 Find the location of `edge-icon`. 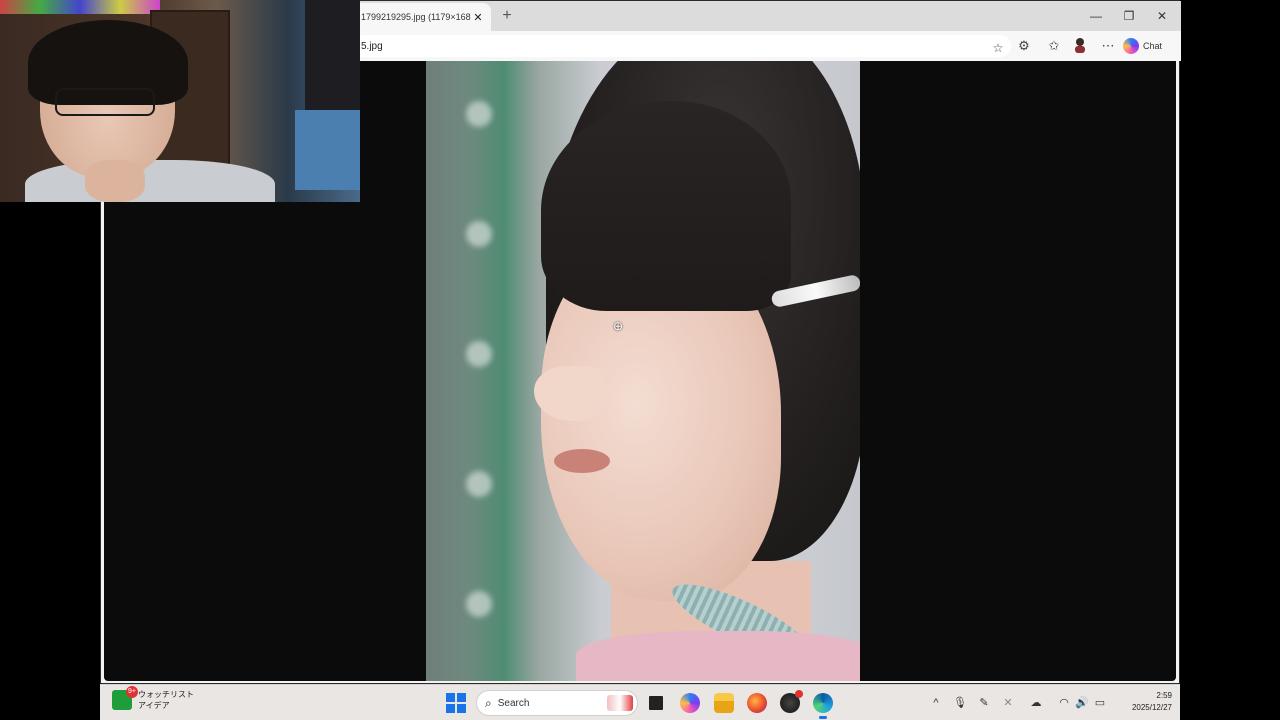

edge-icon is located at coordinates (823, 706).